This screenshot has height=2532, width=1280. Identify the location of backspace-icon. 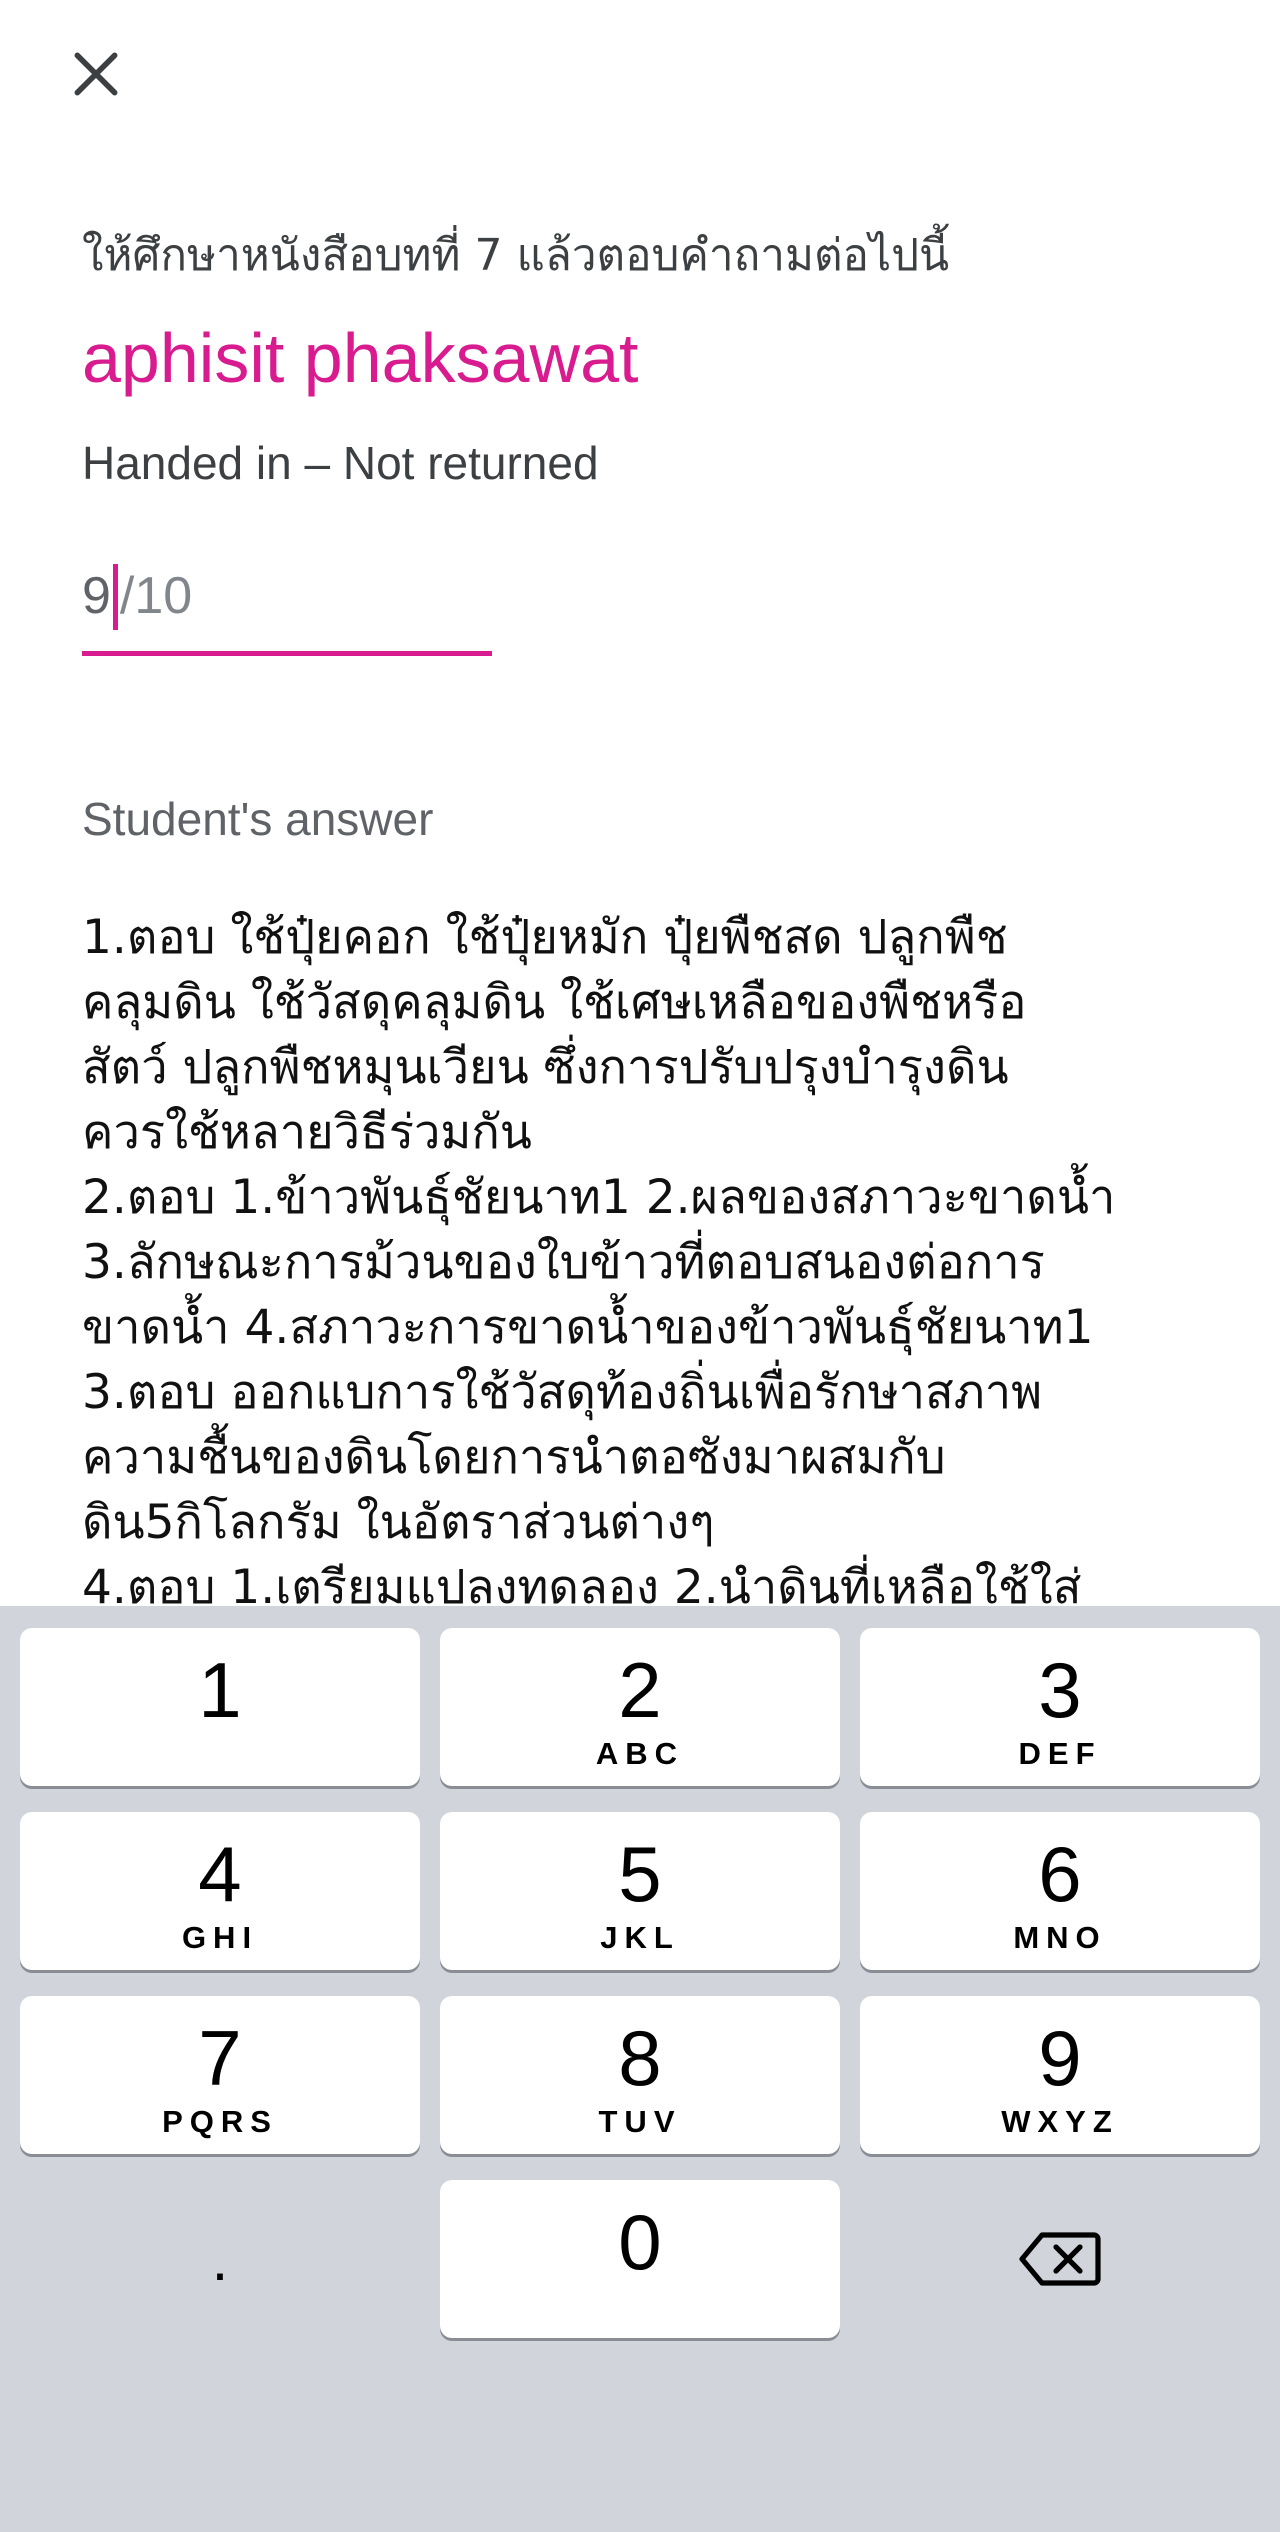
(1060, 2259).